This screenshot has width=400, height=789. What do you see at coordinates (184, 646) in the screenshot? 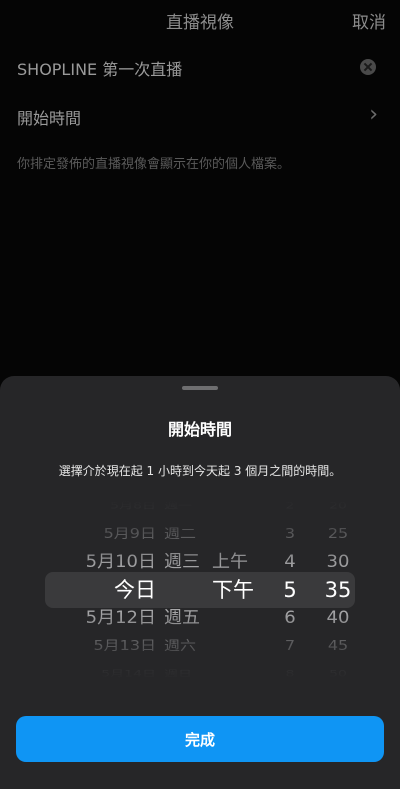
I see `picker-weekday-item: 週六` at bounding box center [184, 646].